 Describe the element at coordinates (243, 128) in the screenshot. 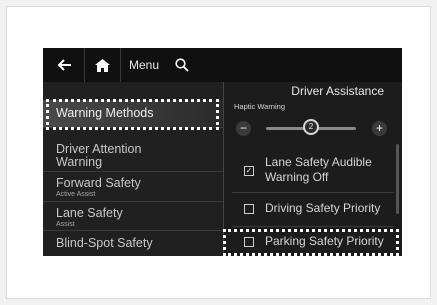

I see `decrease-button: −` at that location.